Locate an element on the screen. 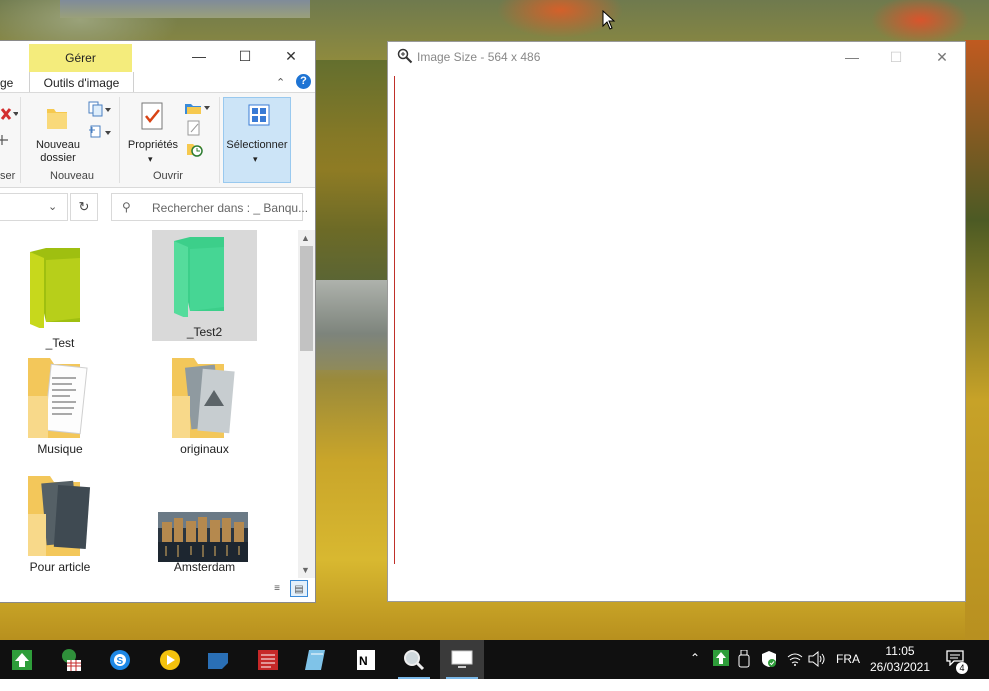 Image resolution: width=989 pixels, height=691 pixels. skype-icon: S is located at coordinates (120, 660).